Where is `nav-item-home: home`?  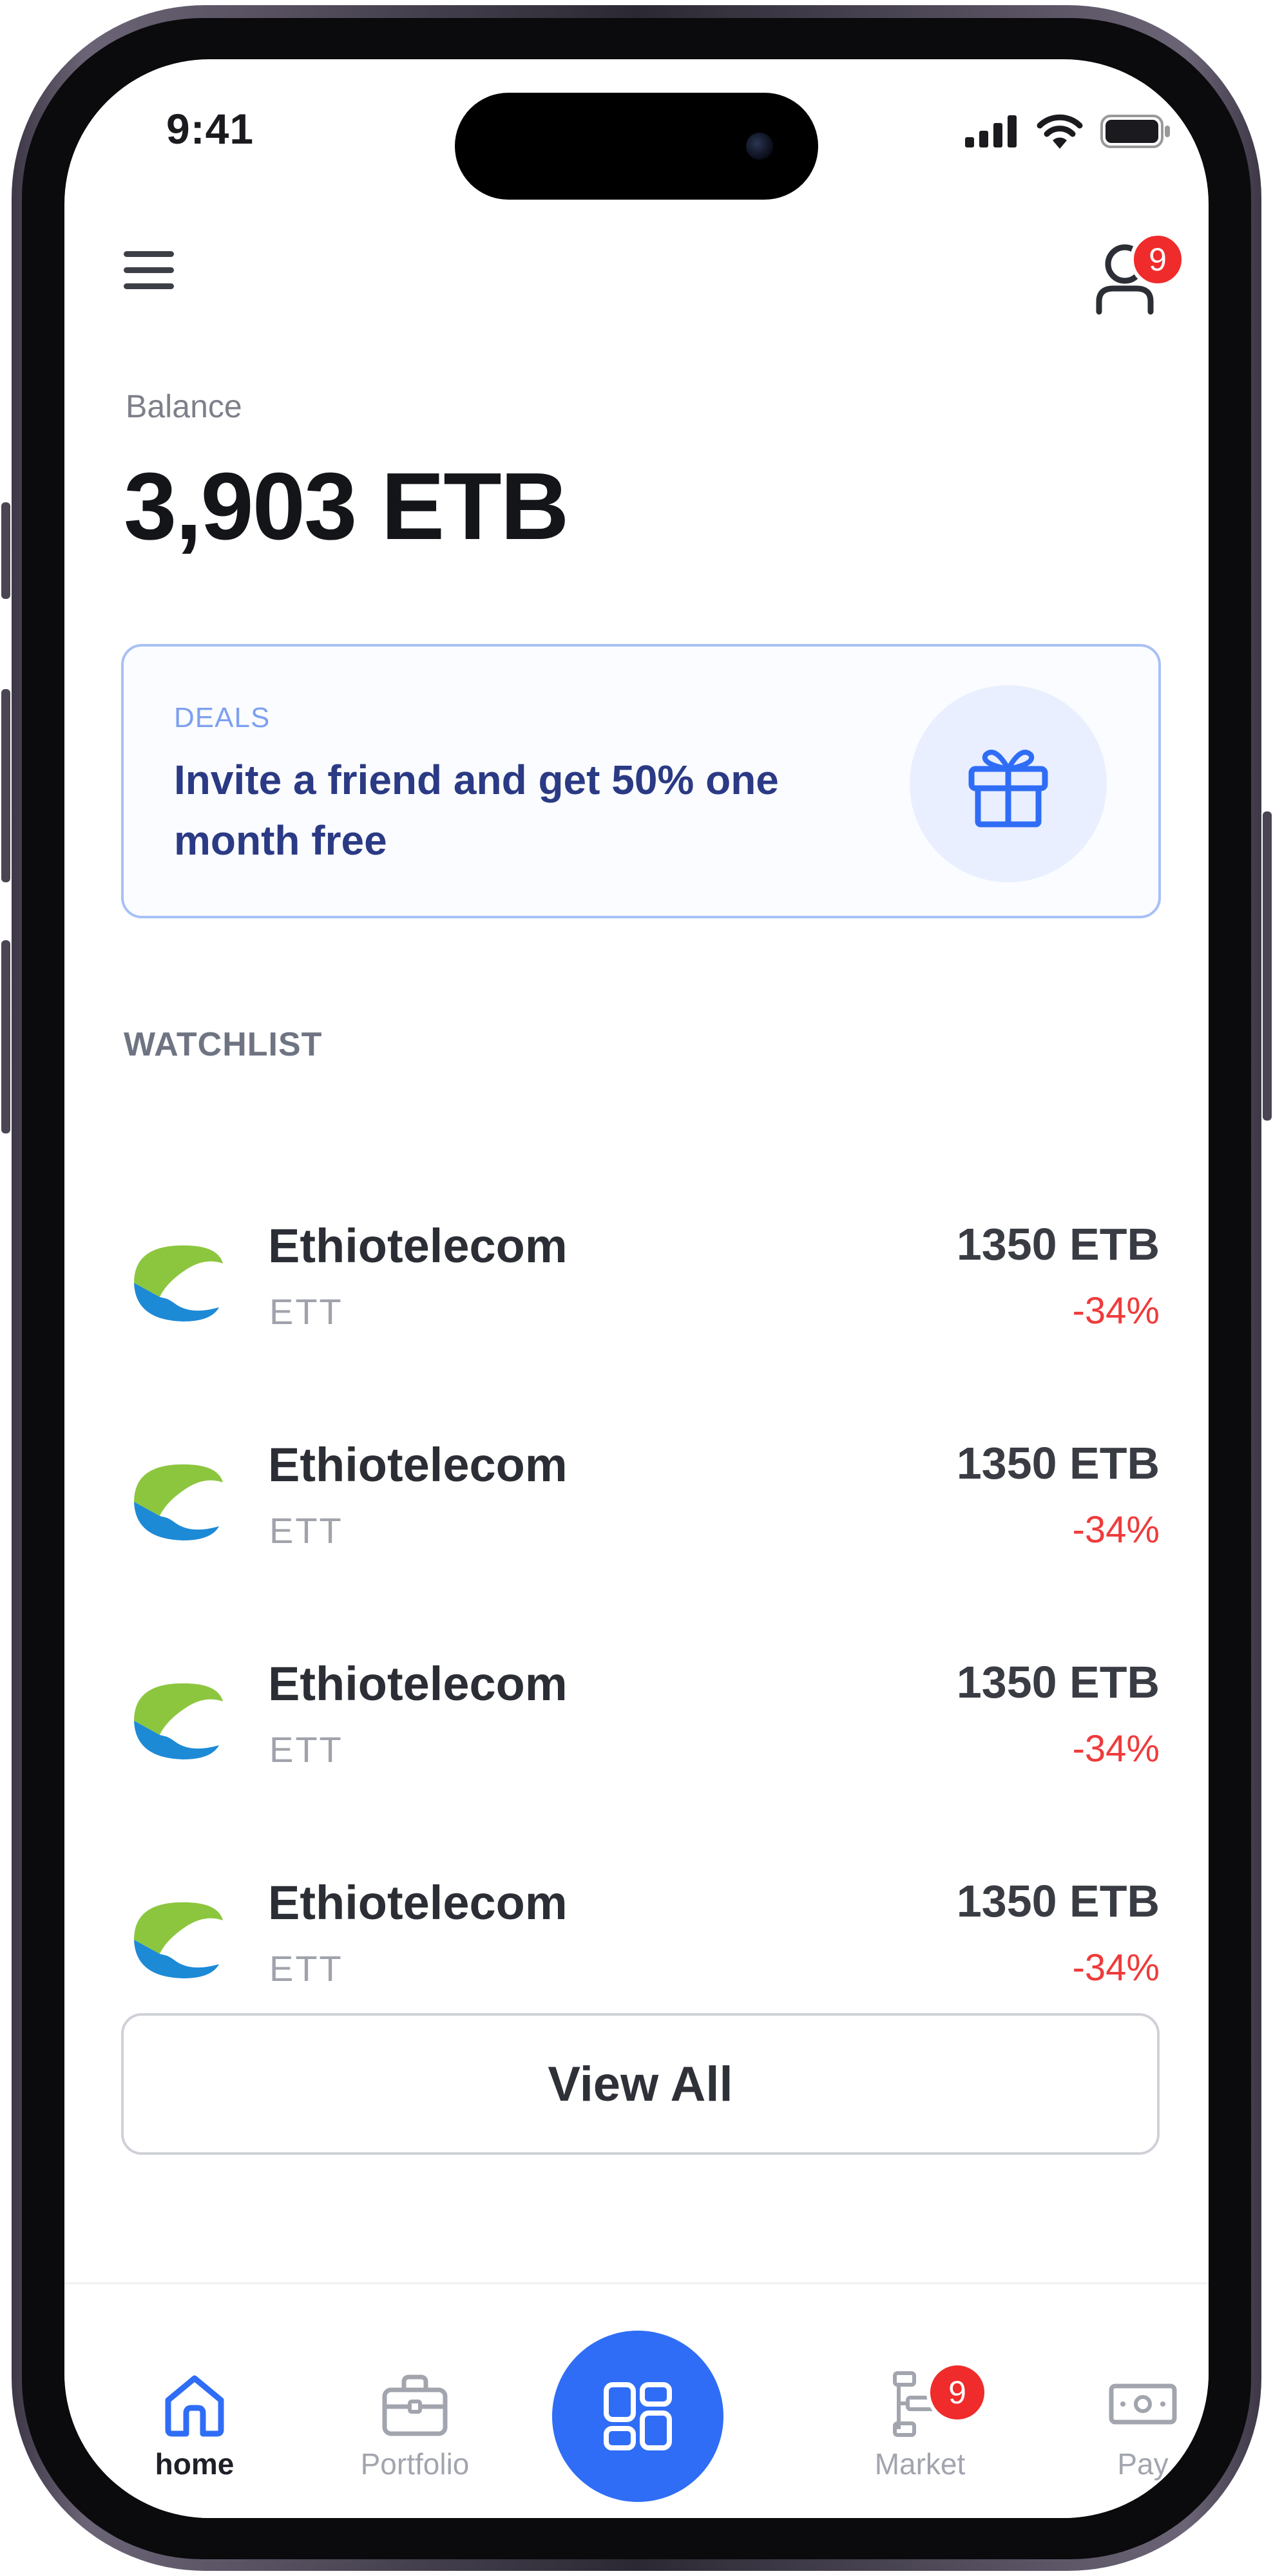
nav-item-home: home is located at coordinates (195, 2443).